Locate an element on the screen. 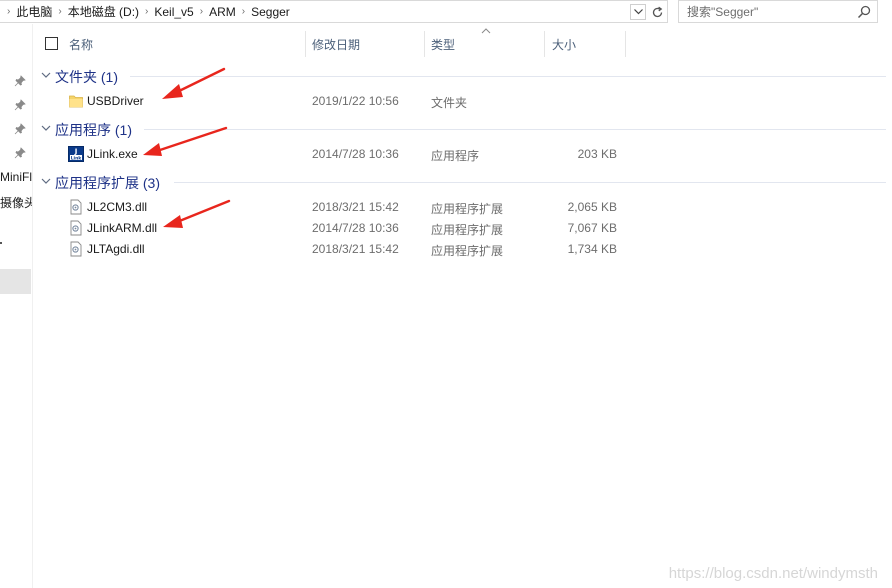 The image size is (892, 588). folder-icon is located at coordinates (76, 101).